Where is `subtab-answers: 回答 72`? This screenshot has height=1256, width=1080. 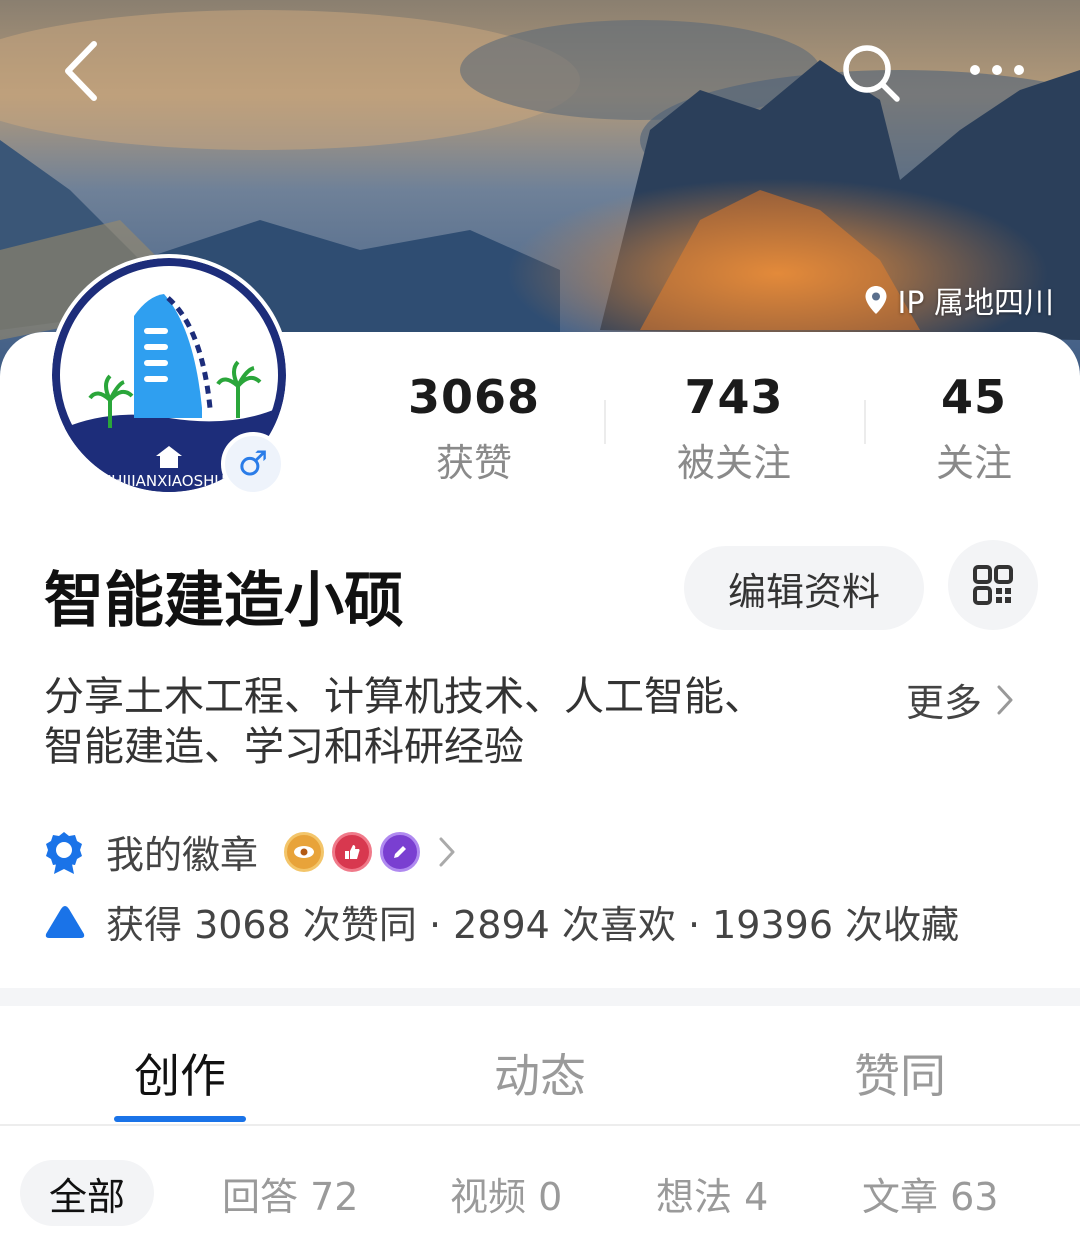
subtab-answers: 回答 72 is located at coordinates (290, 1193).